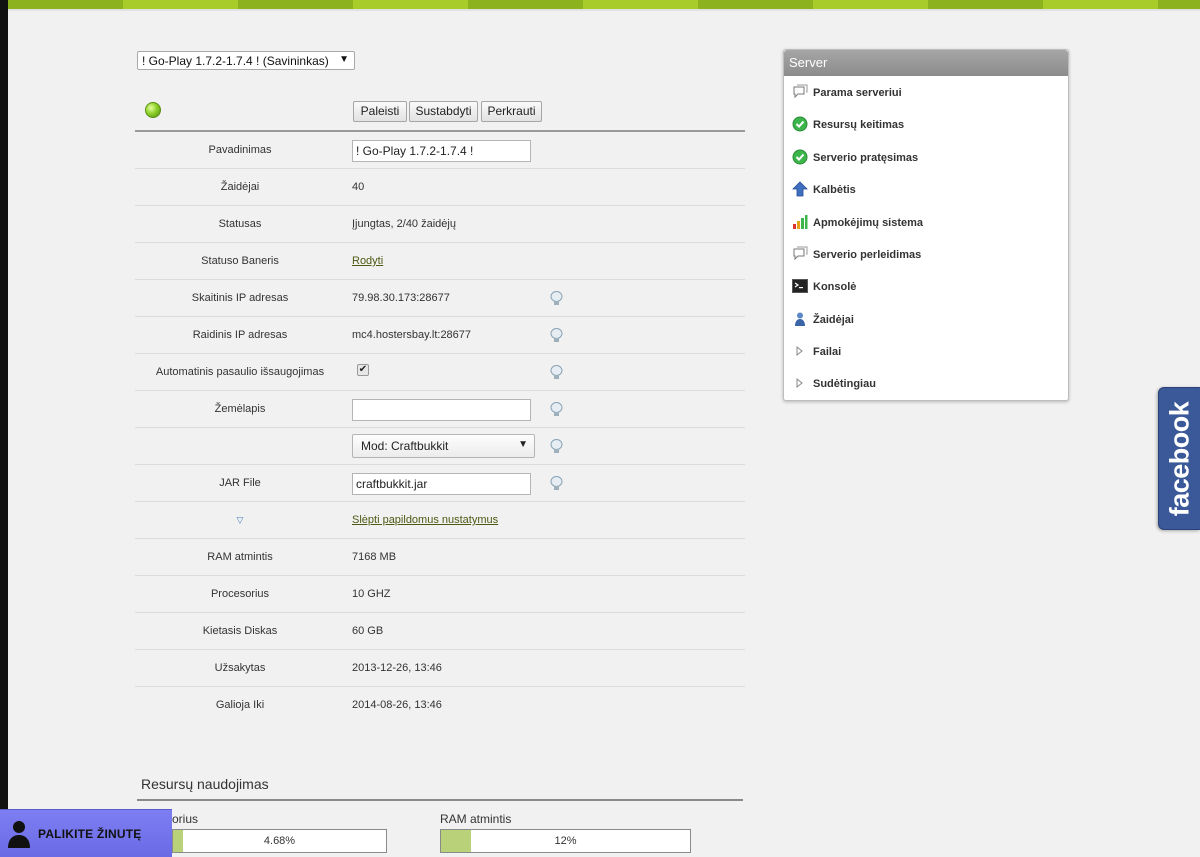  What do you see at coordinates (511, 111) in the screenshot?
I see `restart-button: Perkrauti` at bounding box center [511, 111].